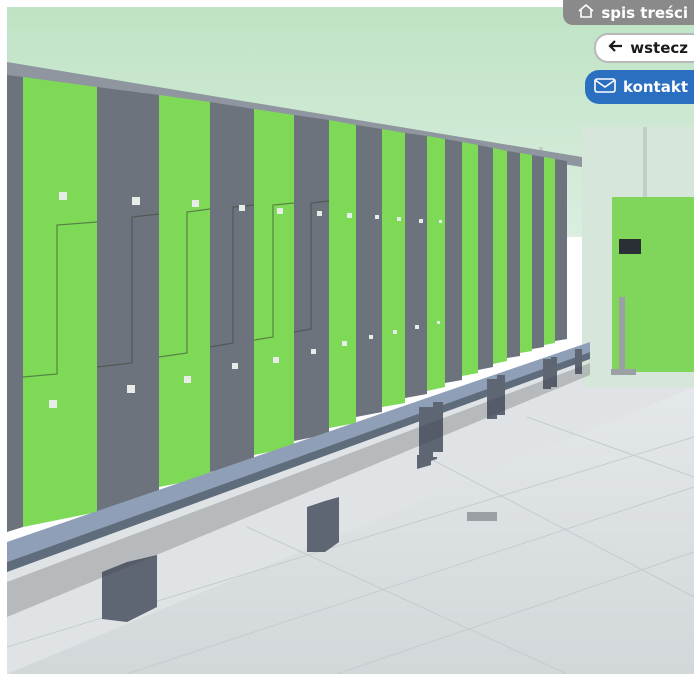 The height and width of the screenshot is (674, 694). I want to click on back-button: wstecz, so click(644, 48).